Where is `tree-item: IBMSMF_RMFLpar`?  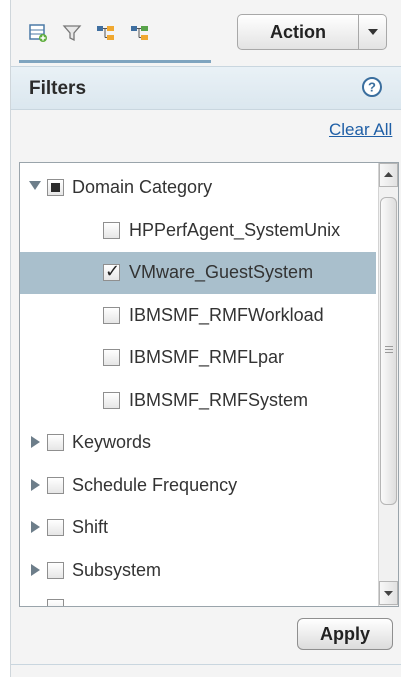
tree-item: IBMSMF_RMFLpar is located at coordinates (198, 358).